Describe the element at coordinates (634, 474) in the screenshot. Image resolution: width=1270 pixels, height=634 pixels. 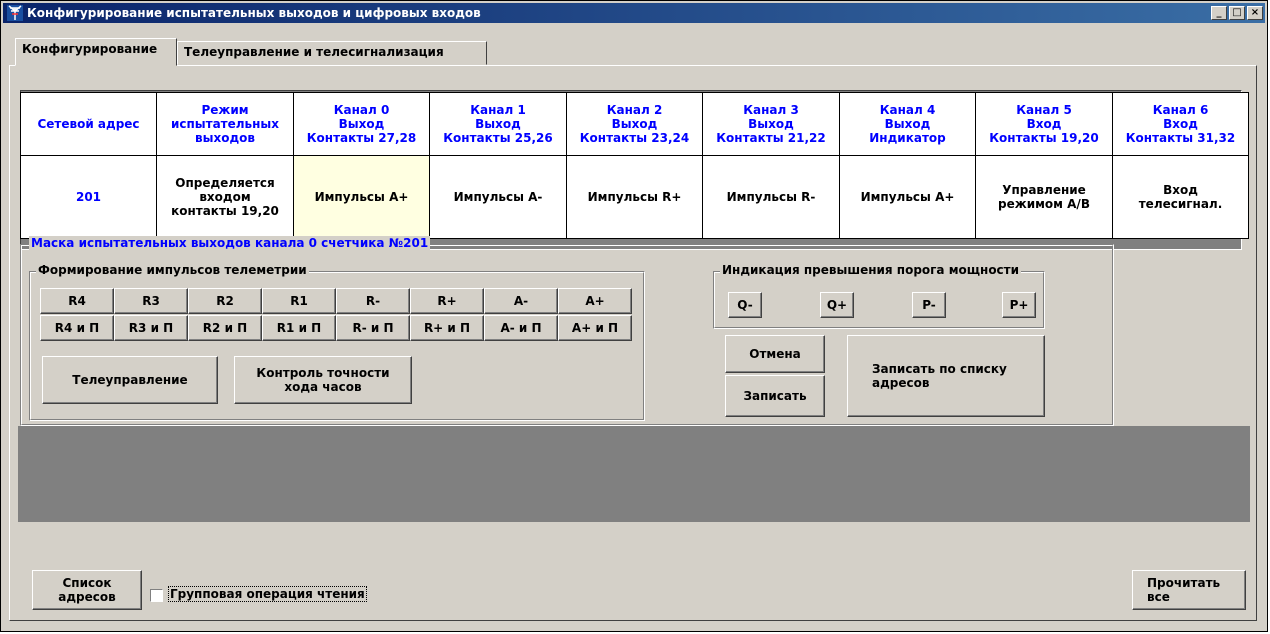
I see `empty-area` at that location.